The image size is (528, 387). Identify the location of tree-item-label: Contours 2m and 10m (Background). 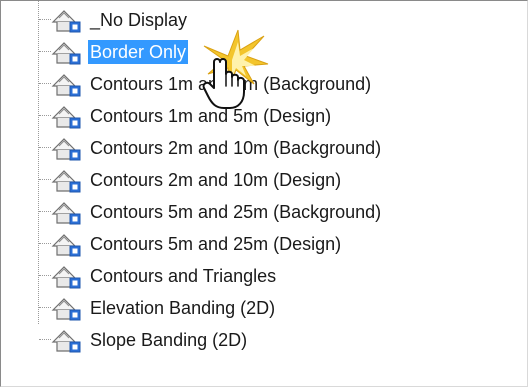
(236, 148).